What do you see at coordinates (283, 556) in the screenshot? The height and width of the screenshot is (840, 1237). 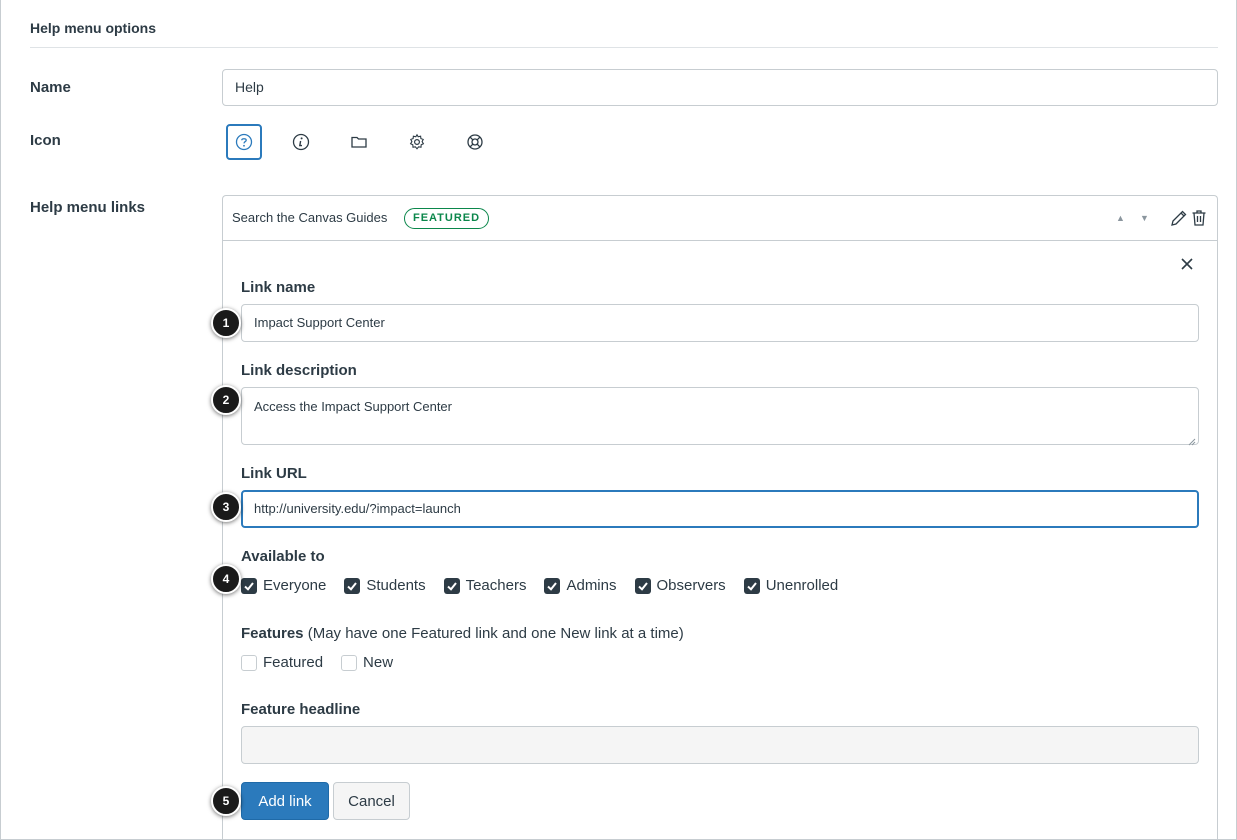 I see `available-to-label: Available to` at bounding box center [283, 556].